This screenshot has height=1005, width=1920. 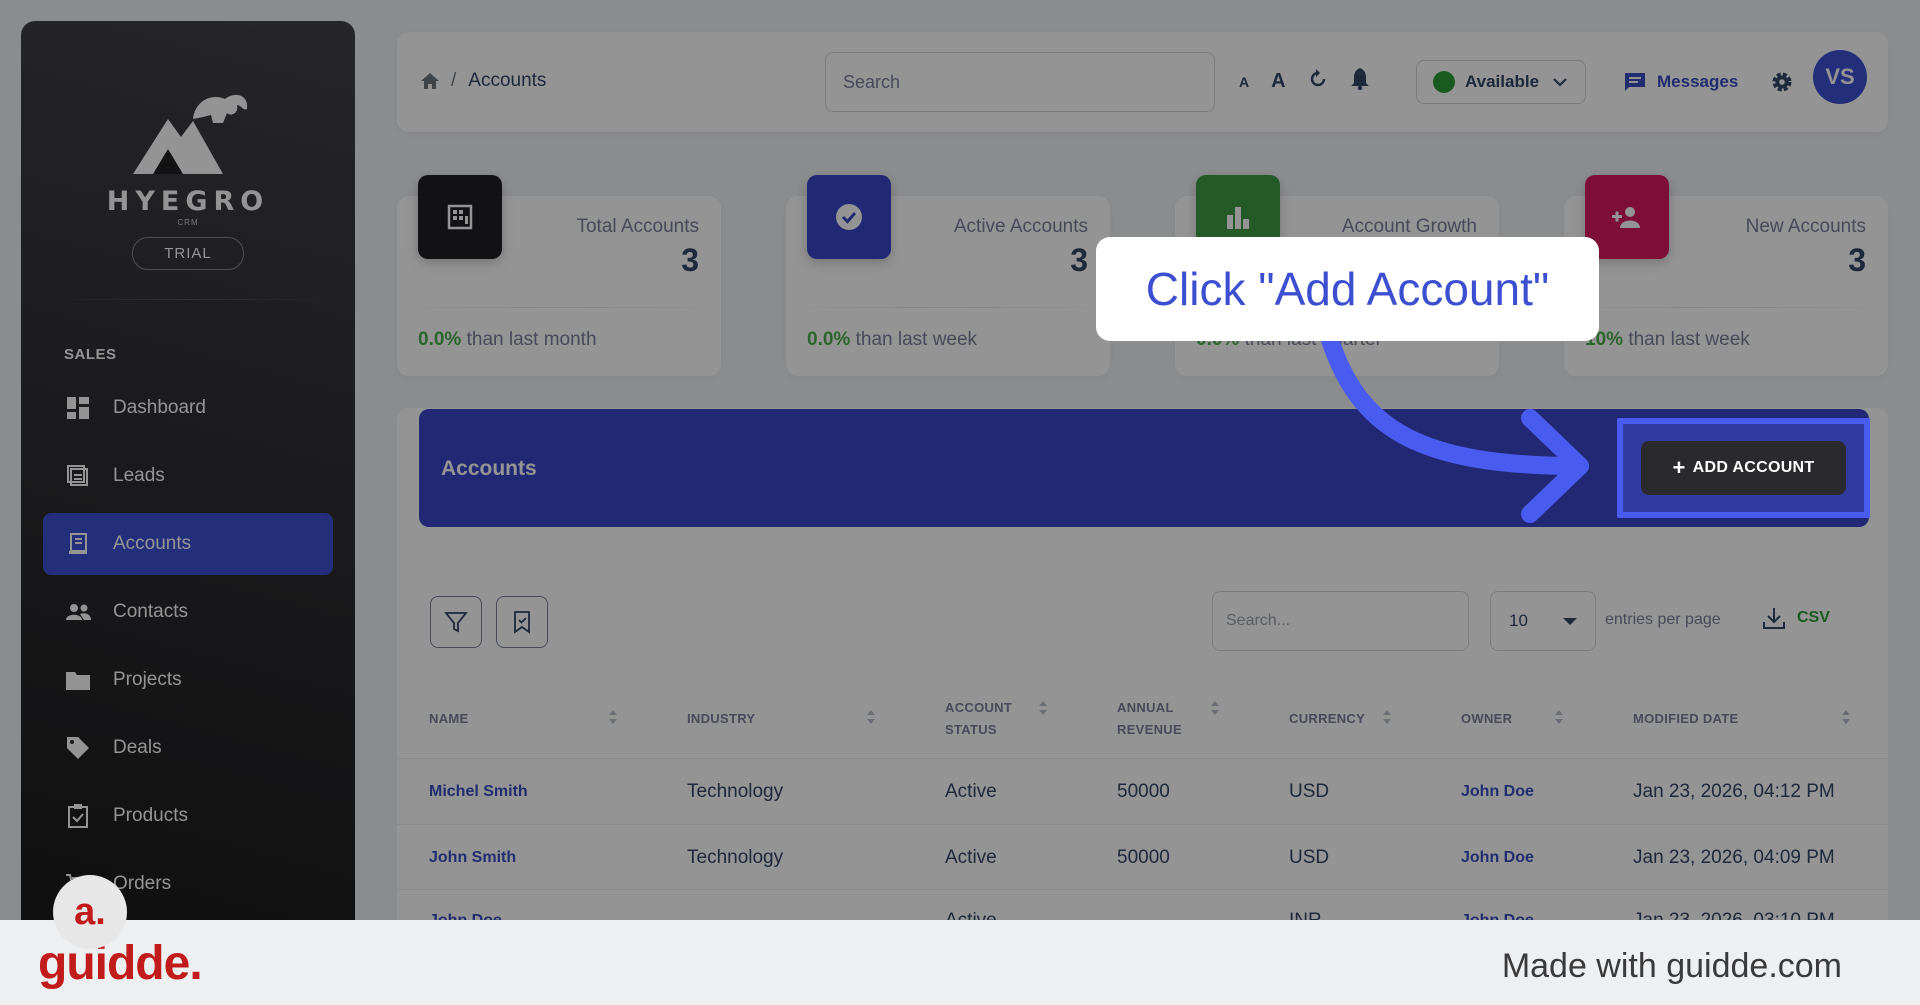 I want to click on messages-link: Messages, so click(x=1681, y=82).